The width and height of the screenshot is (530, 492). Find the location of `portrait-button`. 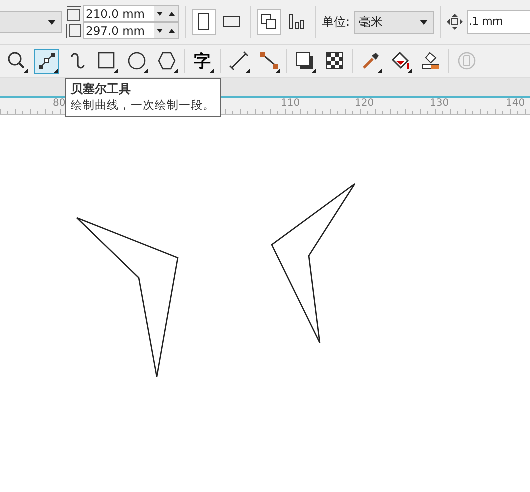

portrait-button is located at coordinates (204, 22).